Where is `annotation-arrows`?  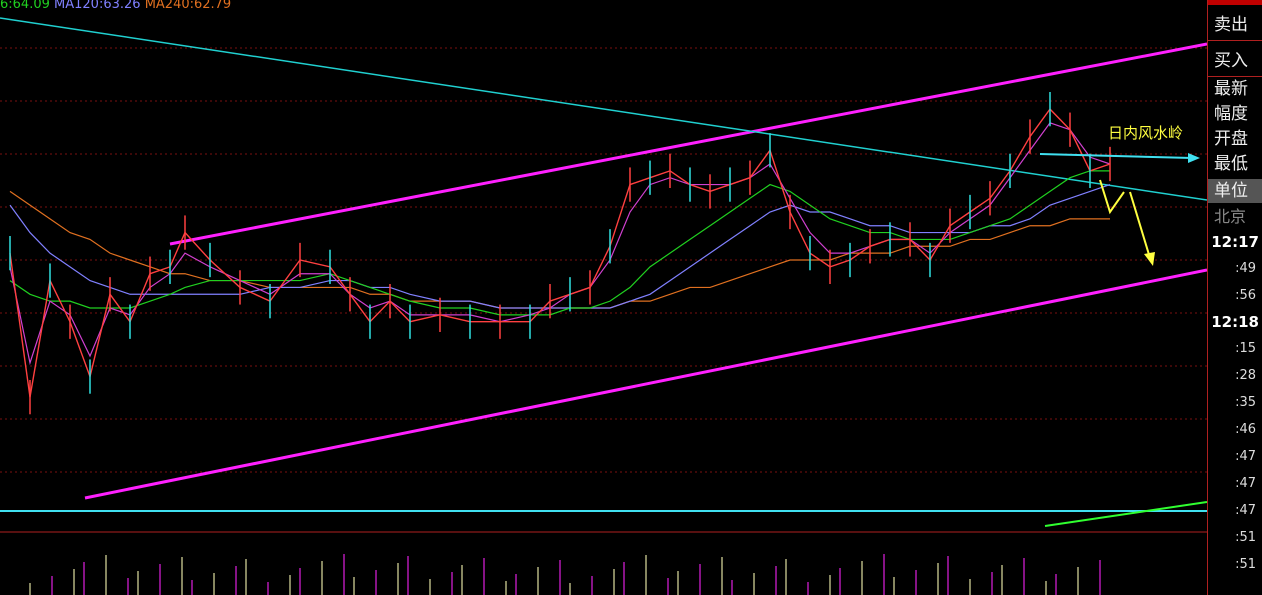 annotation-arrows is located at coordinates (1119, 209).